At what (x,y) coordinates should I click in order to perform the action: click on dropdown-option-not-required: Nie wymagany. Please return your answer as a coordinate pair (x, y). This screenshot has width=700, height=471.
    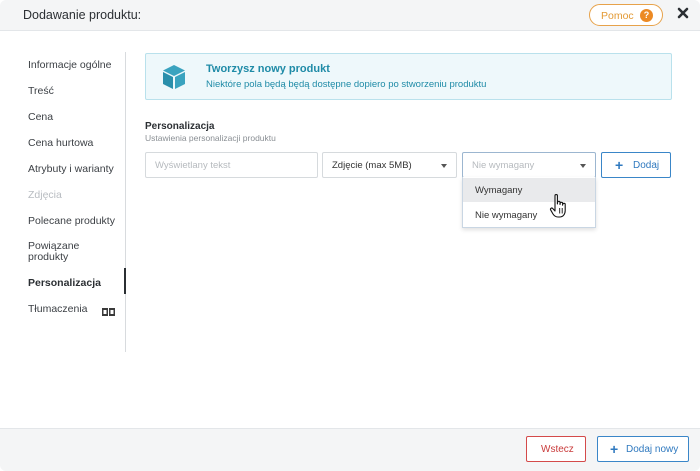
    Looking at the image, I should click on (529, 215).